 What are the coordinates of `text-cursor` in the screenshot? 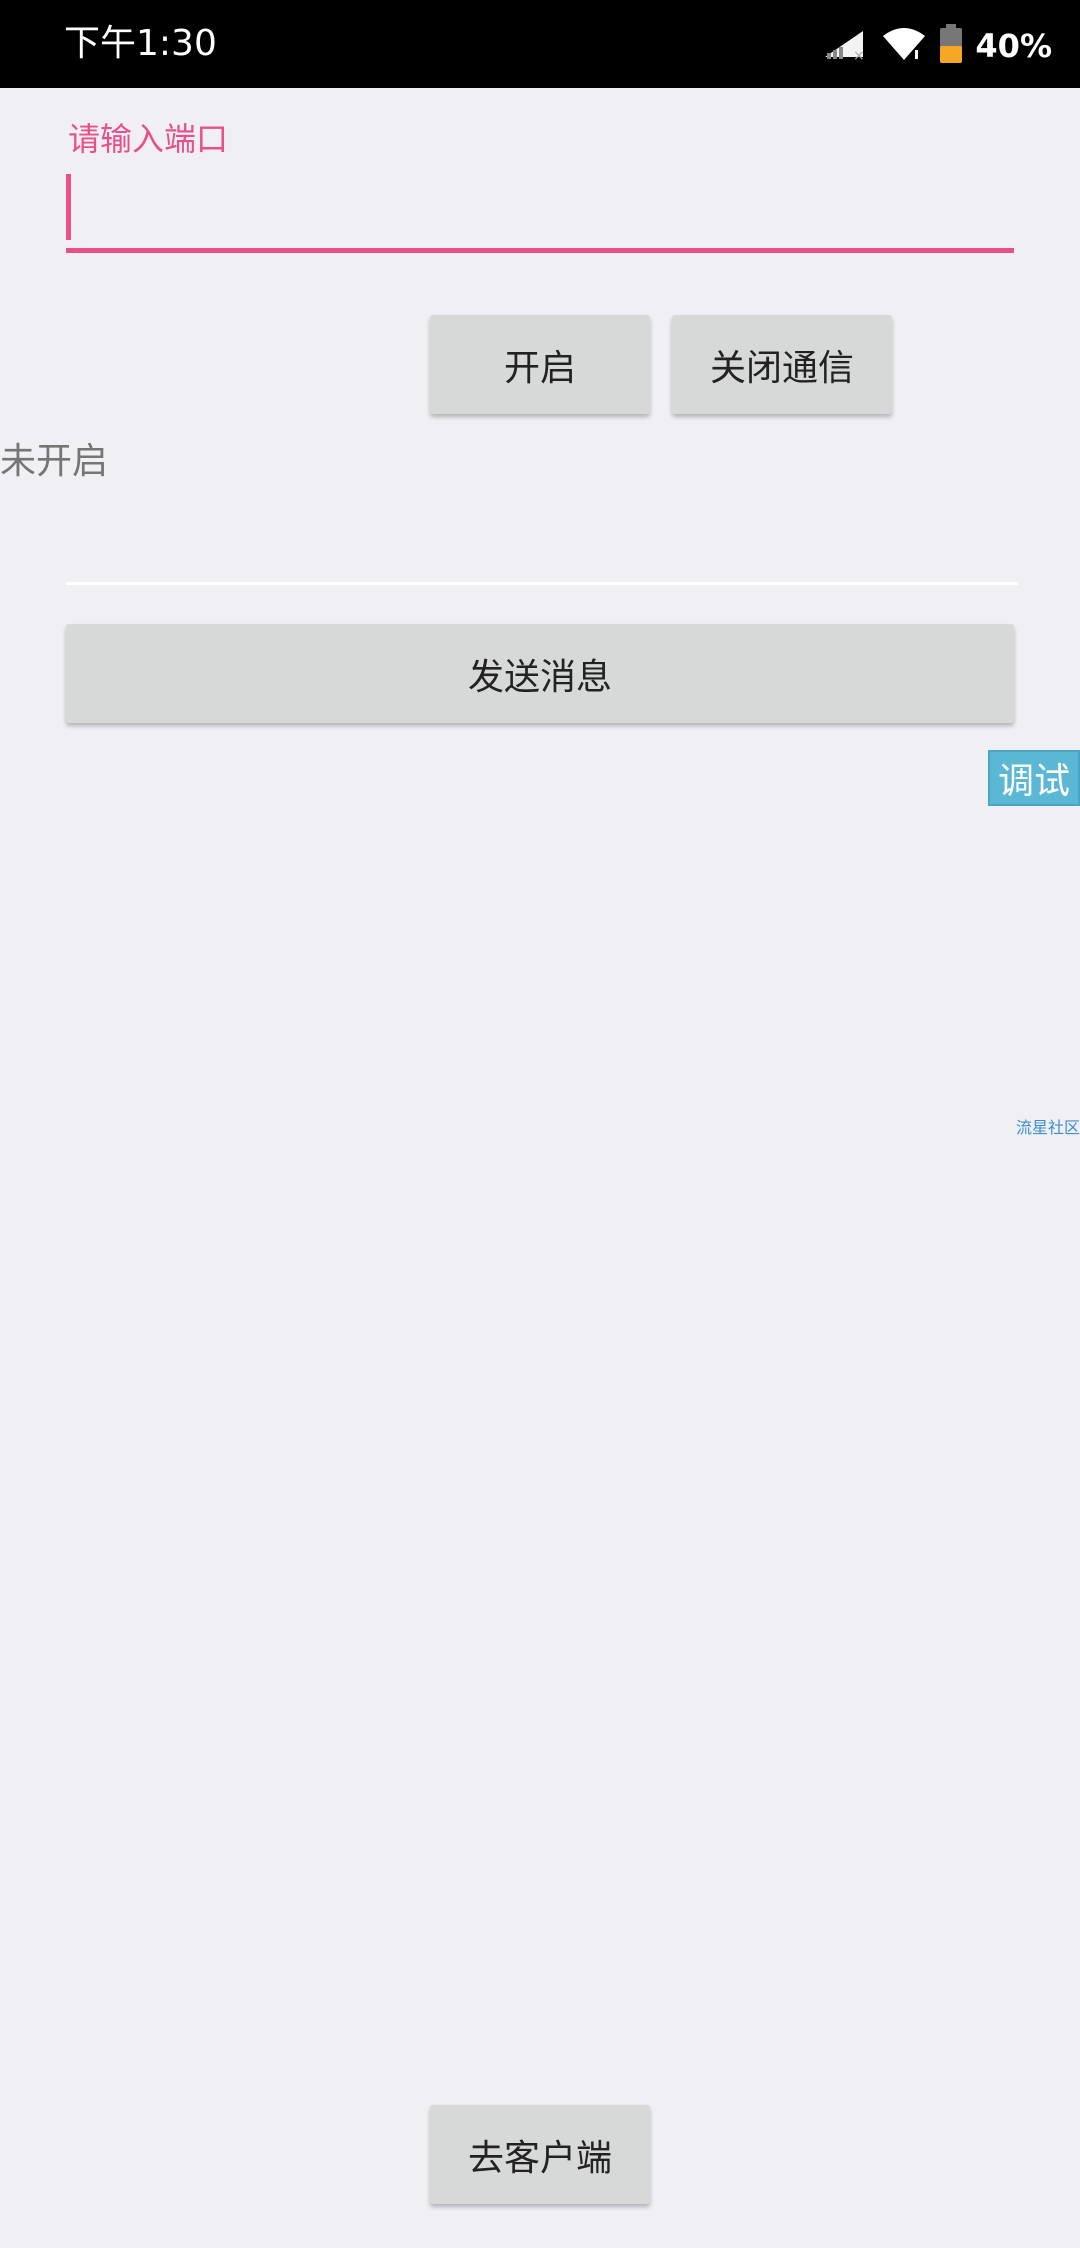 It's located at (68, 207).